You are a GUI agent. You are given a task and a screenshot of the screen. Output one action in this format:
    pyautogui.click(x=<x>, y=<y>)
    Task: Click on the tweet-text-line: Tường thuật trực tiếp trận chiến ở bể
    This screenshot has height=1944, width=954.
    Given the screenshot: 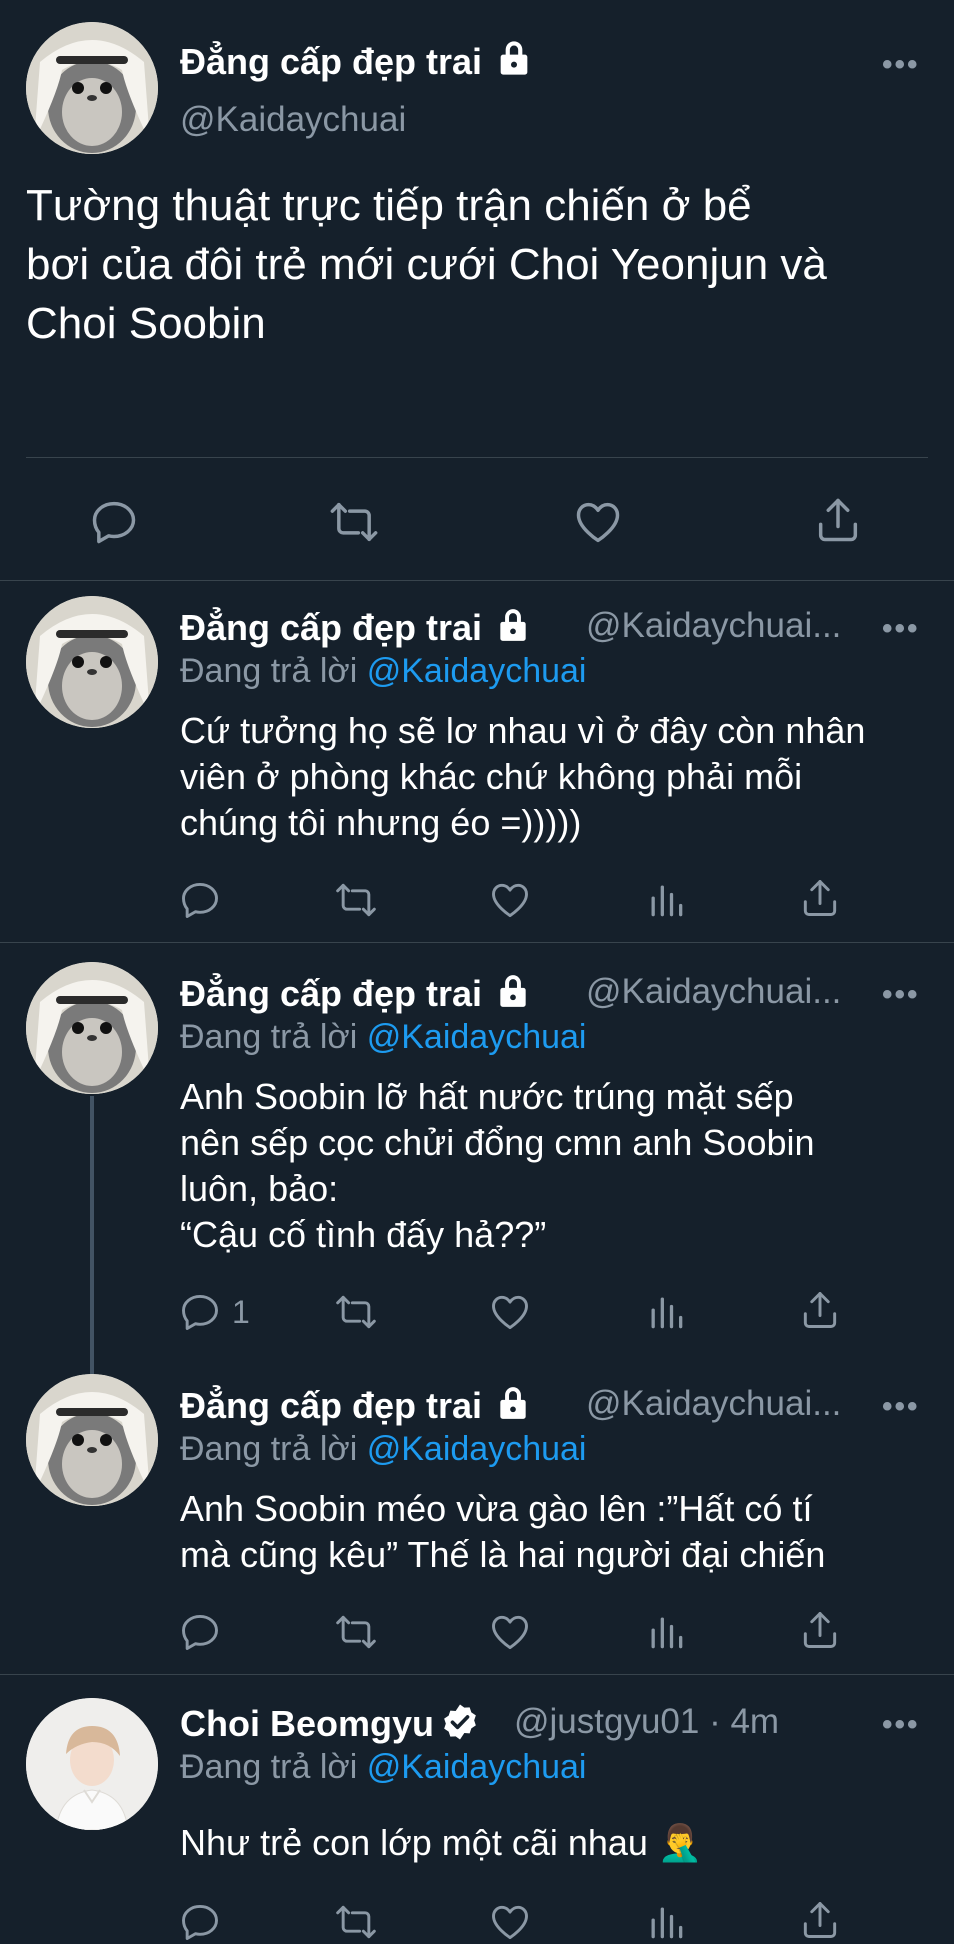 What is the action you would take?
    pyautogui.click(x=389, y=205)
    